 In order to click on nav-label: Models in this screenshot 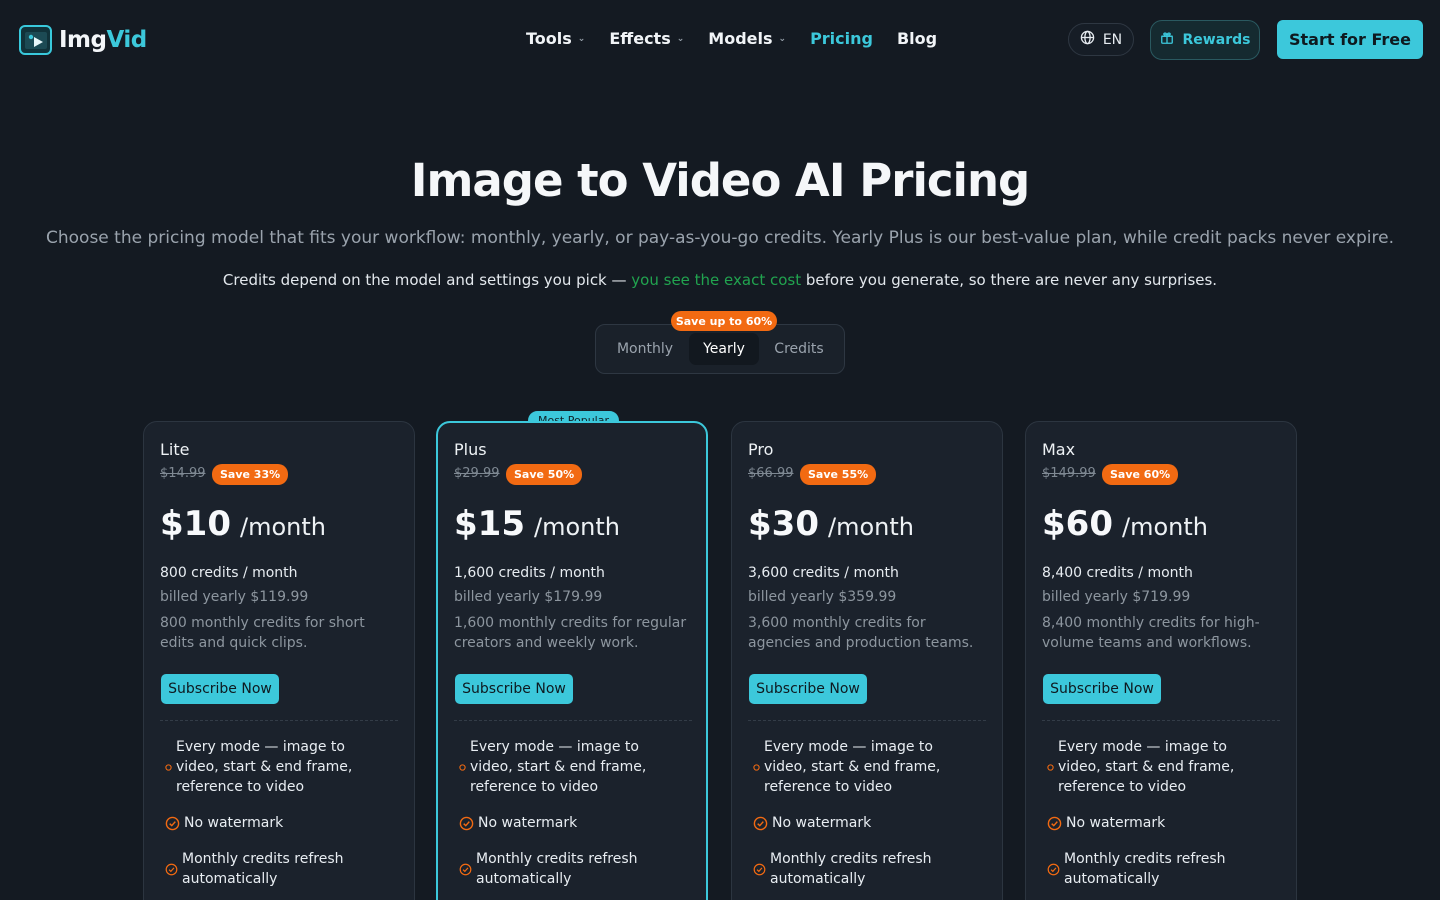, I will do `click(740, 38)`.